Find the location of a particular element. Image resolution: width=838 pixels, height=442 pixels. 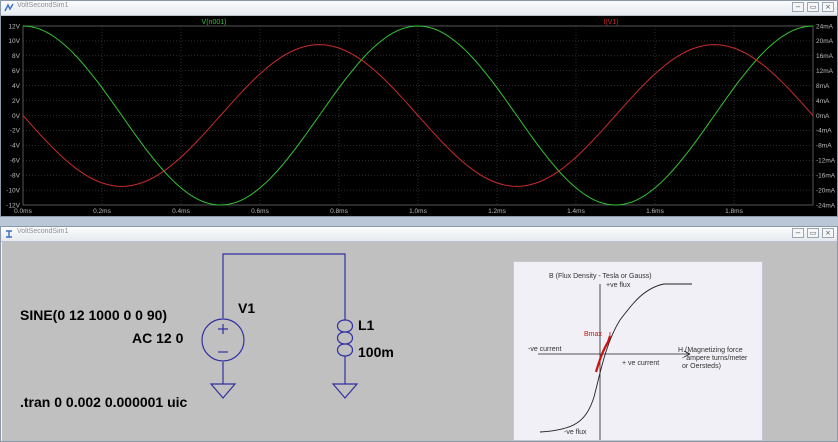

bmax-label: Bmax is located at coordinates (593, 334).